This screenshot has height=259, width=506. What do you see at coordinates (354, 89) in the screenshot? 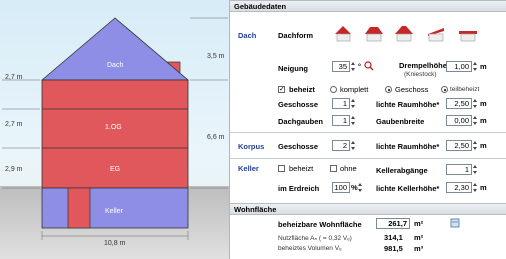
I see `komplett-label: komplett` at bounding box center [354, 89].